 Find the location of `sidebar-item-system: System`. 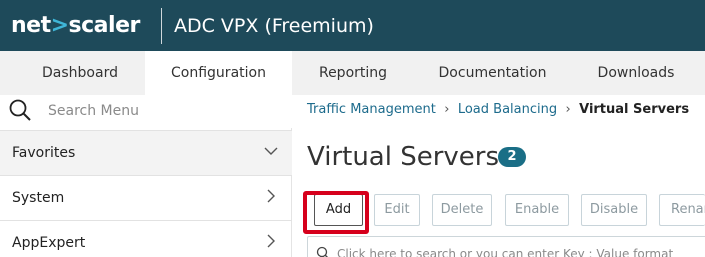

sidebar-item-system: System is located at coordinates (146, 197).